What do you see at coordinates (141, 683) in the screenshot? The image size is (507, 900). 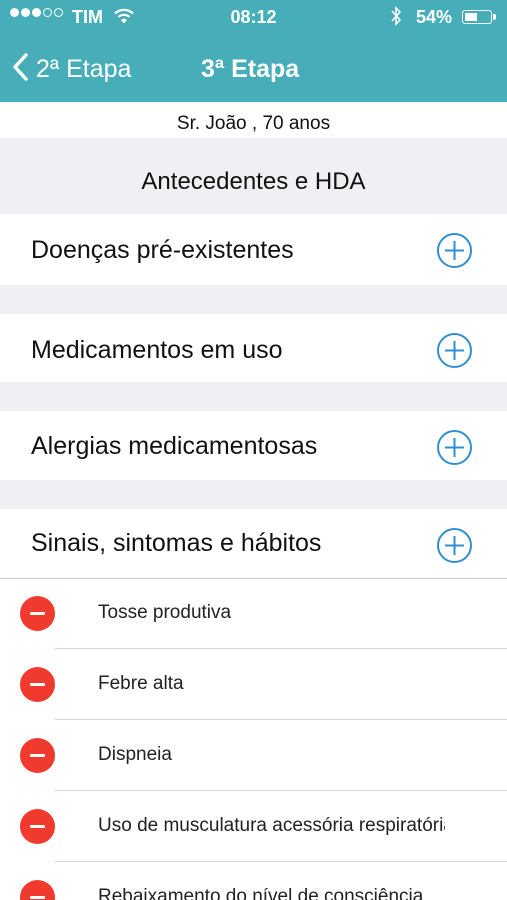 I see `list-item-label: Febre alta` at bounding box center [141, 683].